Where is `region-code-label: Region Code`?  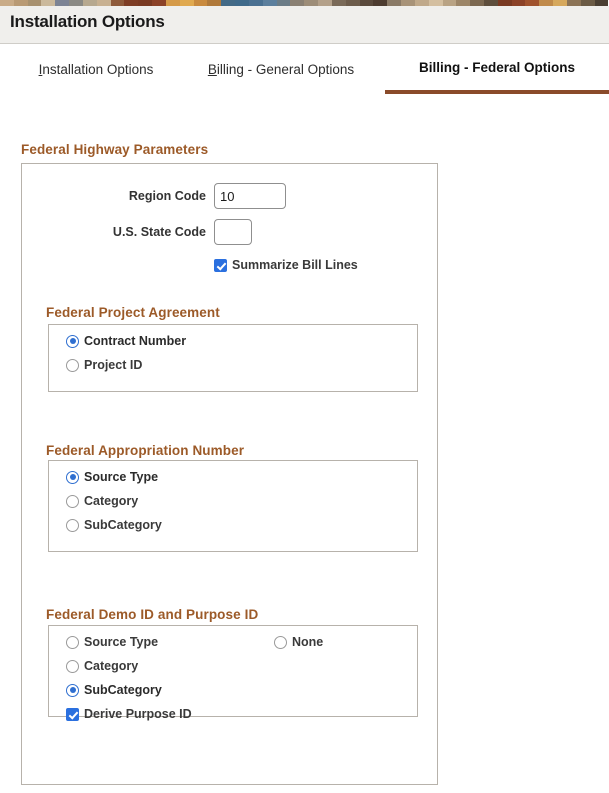 region-code-label: Region Code is located at coordinates (167, 196).